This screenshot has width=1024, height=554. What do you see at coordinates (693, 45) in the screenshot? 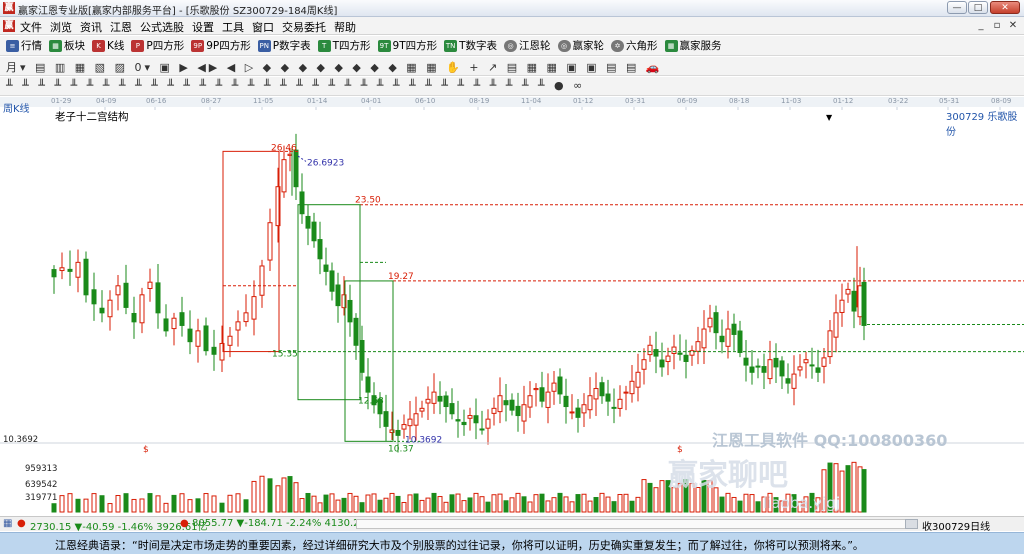
I see `toolbar-winner-service-button: ▦ 赢家服务` at bounding box center [693, 45].